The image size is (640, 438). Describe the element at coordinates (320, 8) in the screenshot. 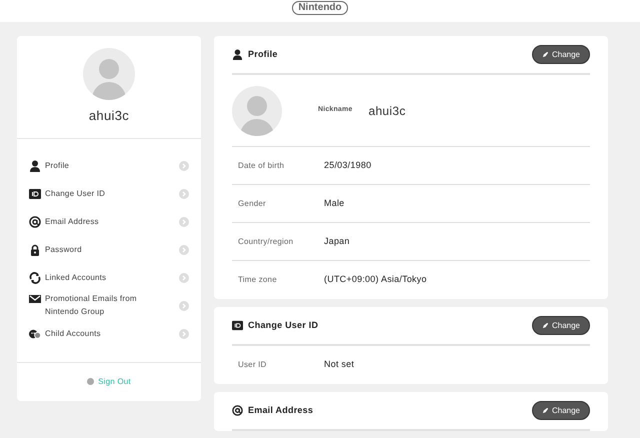

I see `logo: Nintendo` at that location.